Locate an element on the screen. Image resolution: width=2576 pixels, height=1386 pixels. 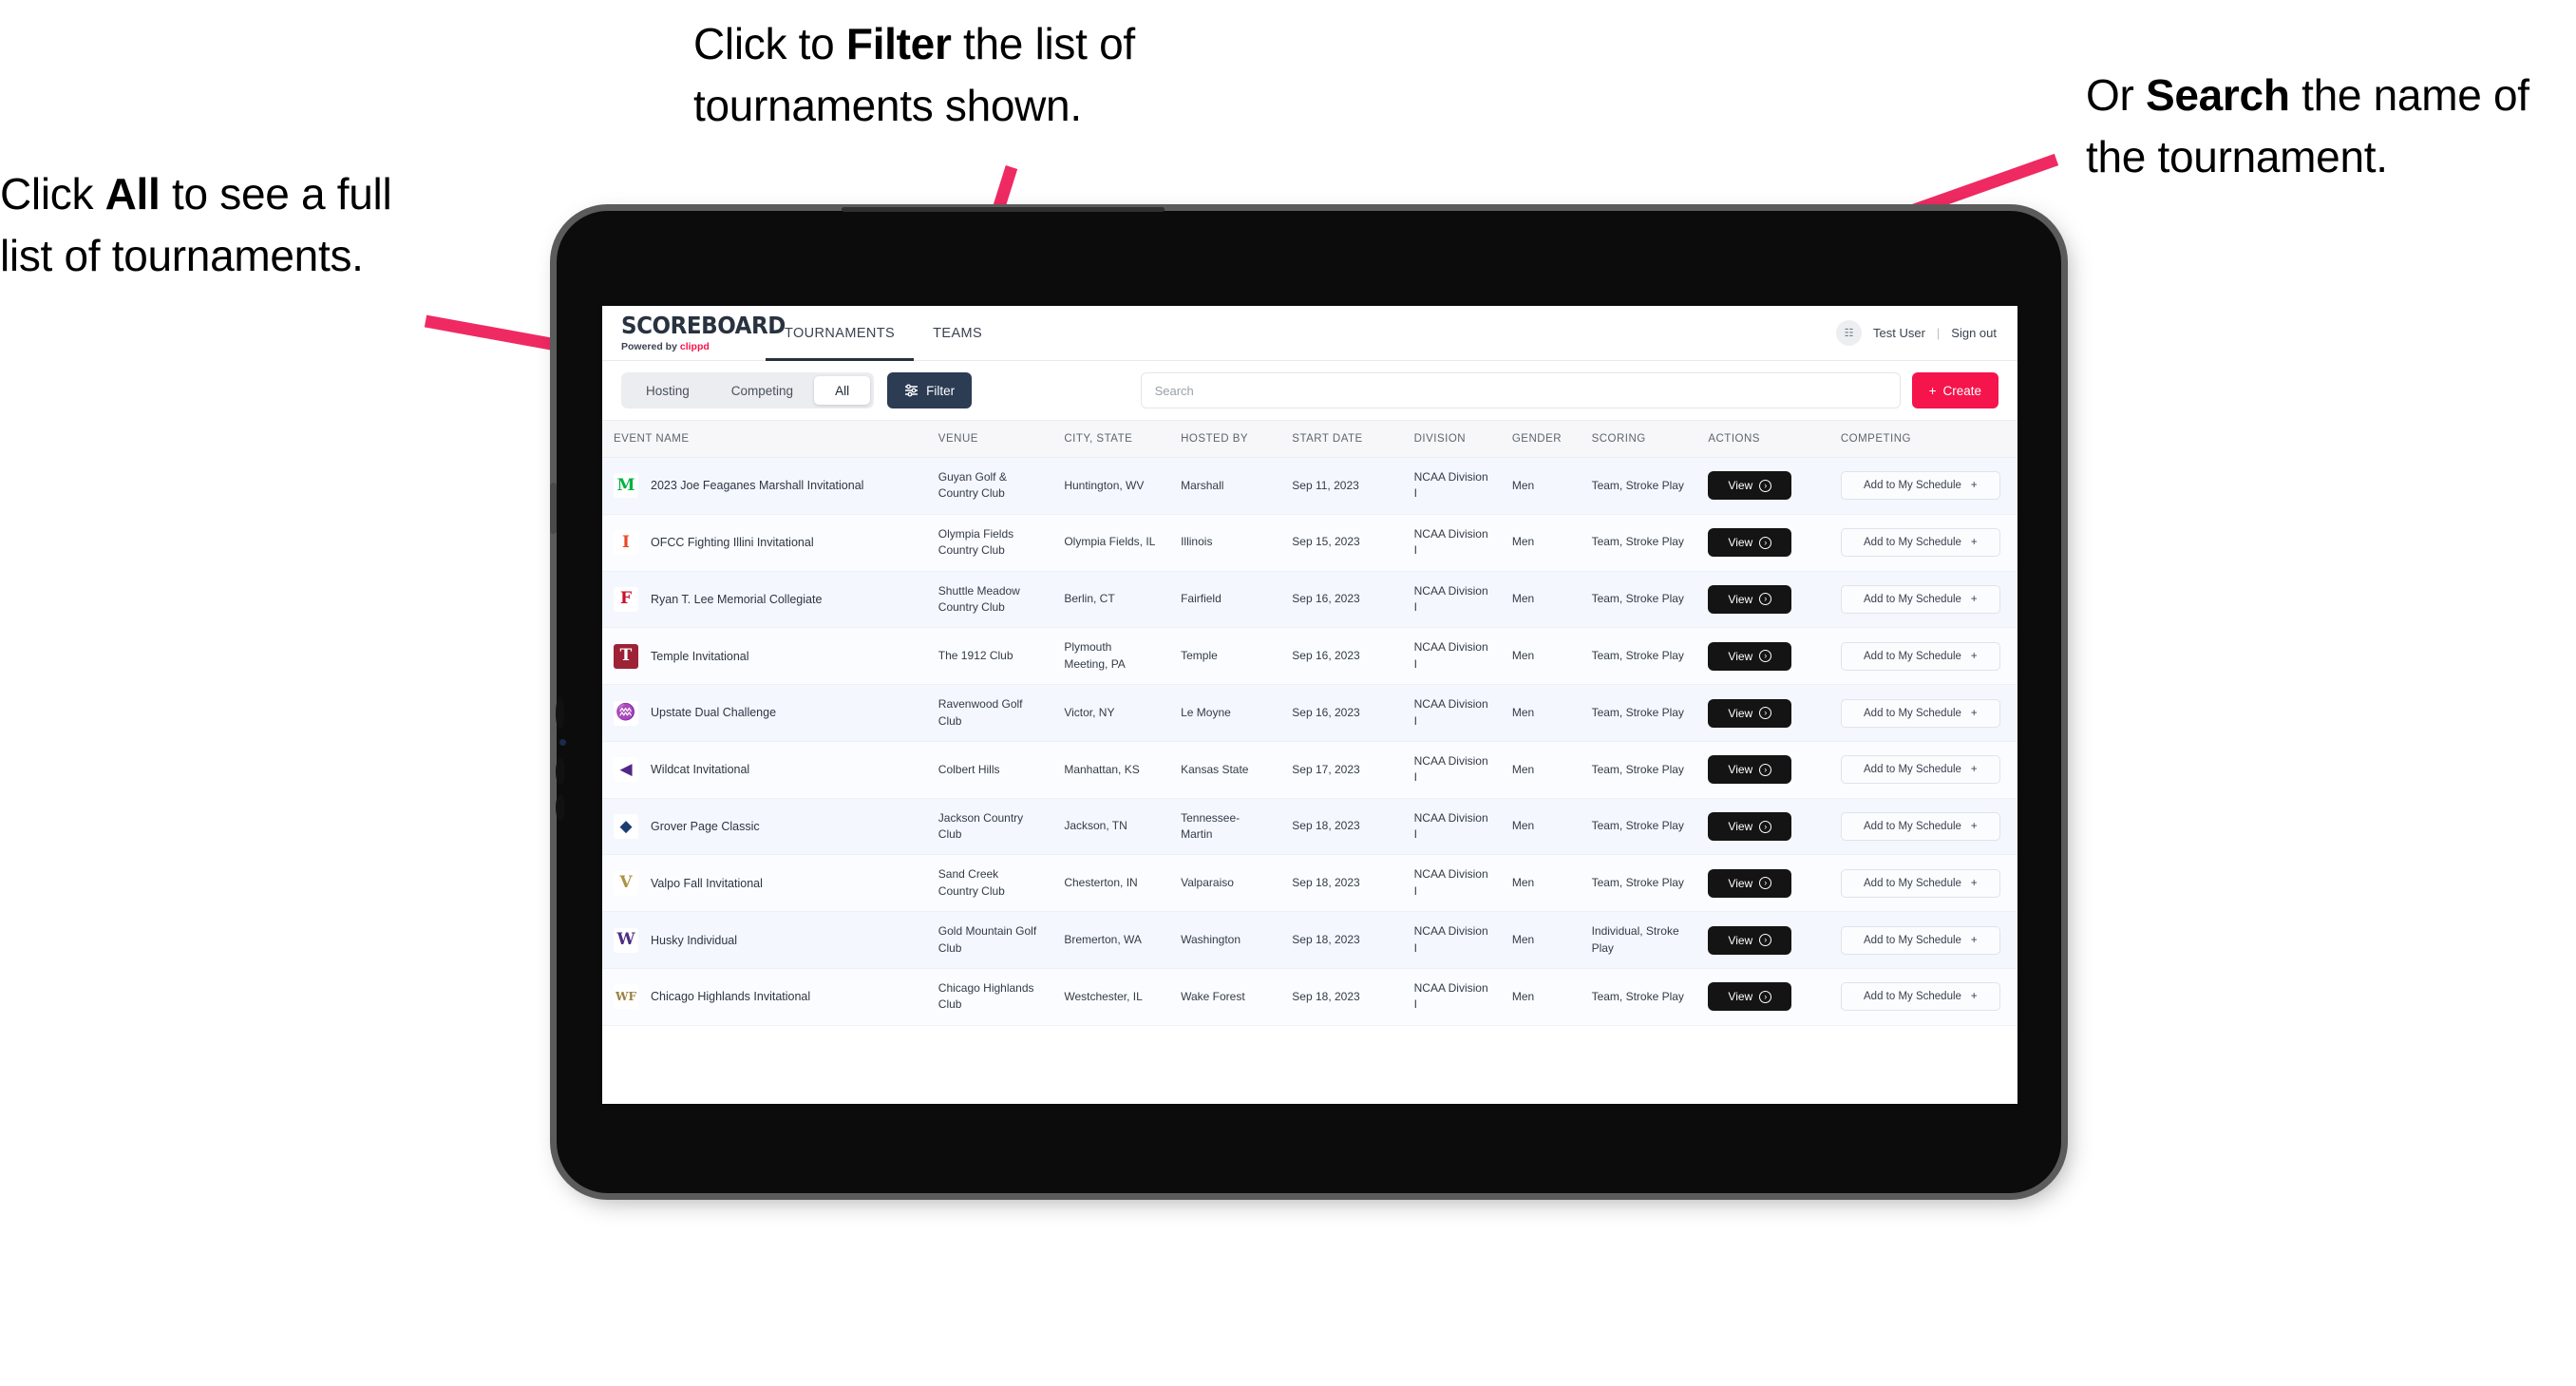
cell-city-state: Victor, NY is located at coordinates (1111, 713).